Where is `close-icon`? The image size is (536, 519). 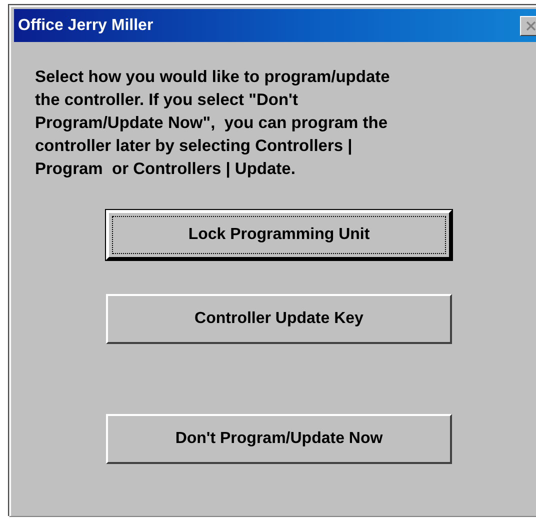 close-icon is located at coordinates (530, 26).